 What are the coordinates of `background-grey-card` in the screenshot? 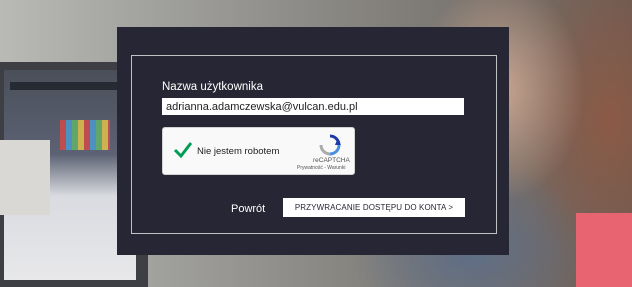 It's located at (25, 177).